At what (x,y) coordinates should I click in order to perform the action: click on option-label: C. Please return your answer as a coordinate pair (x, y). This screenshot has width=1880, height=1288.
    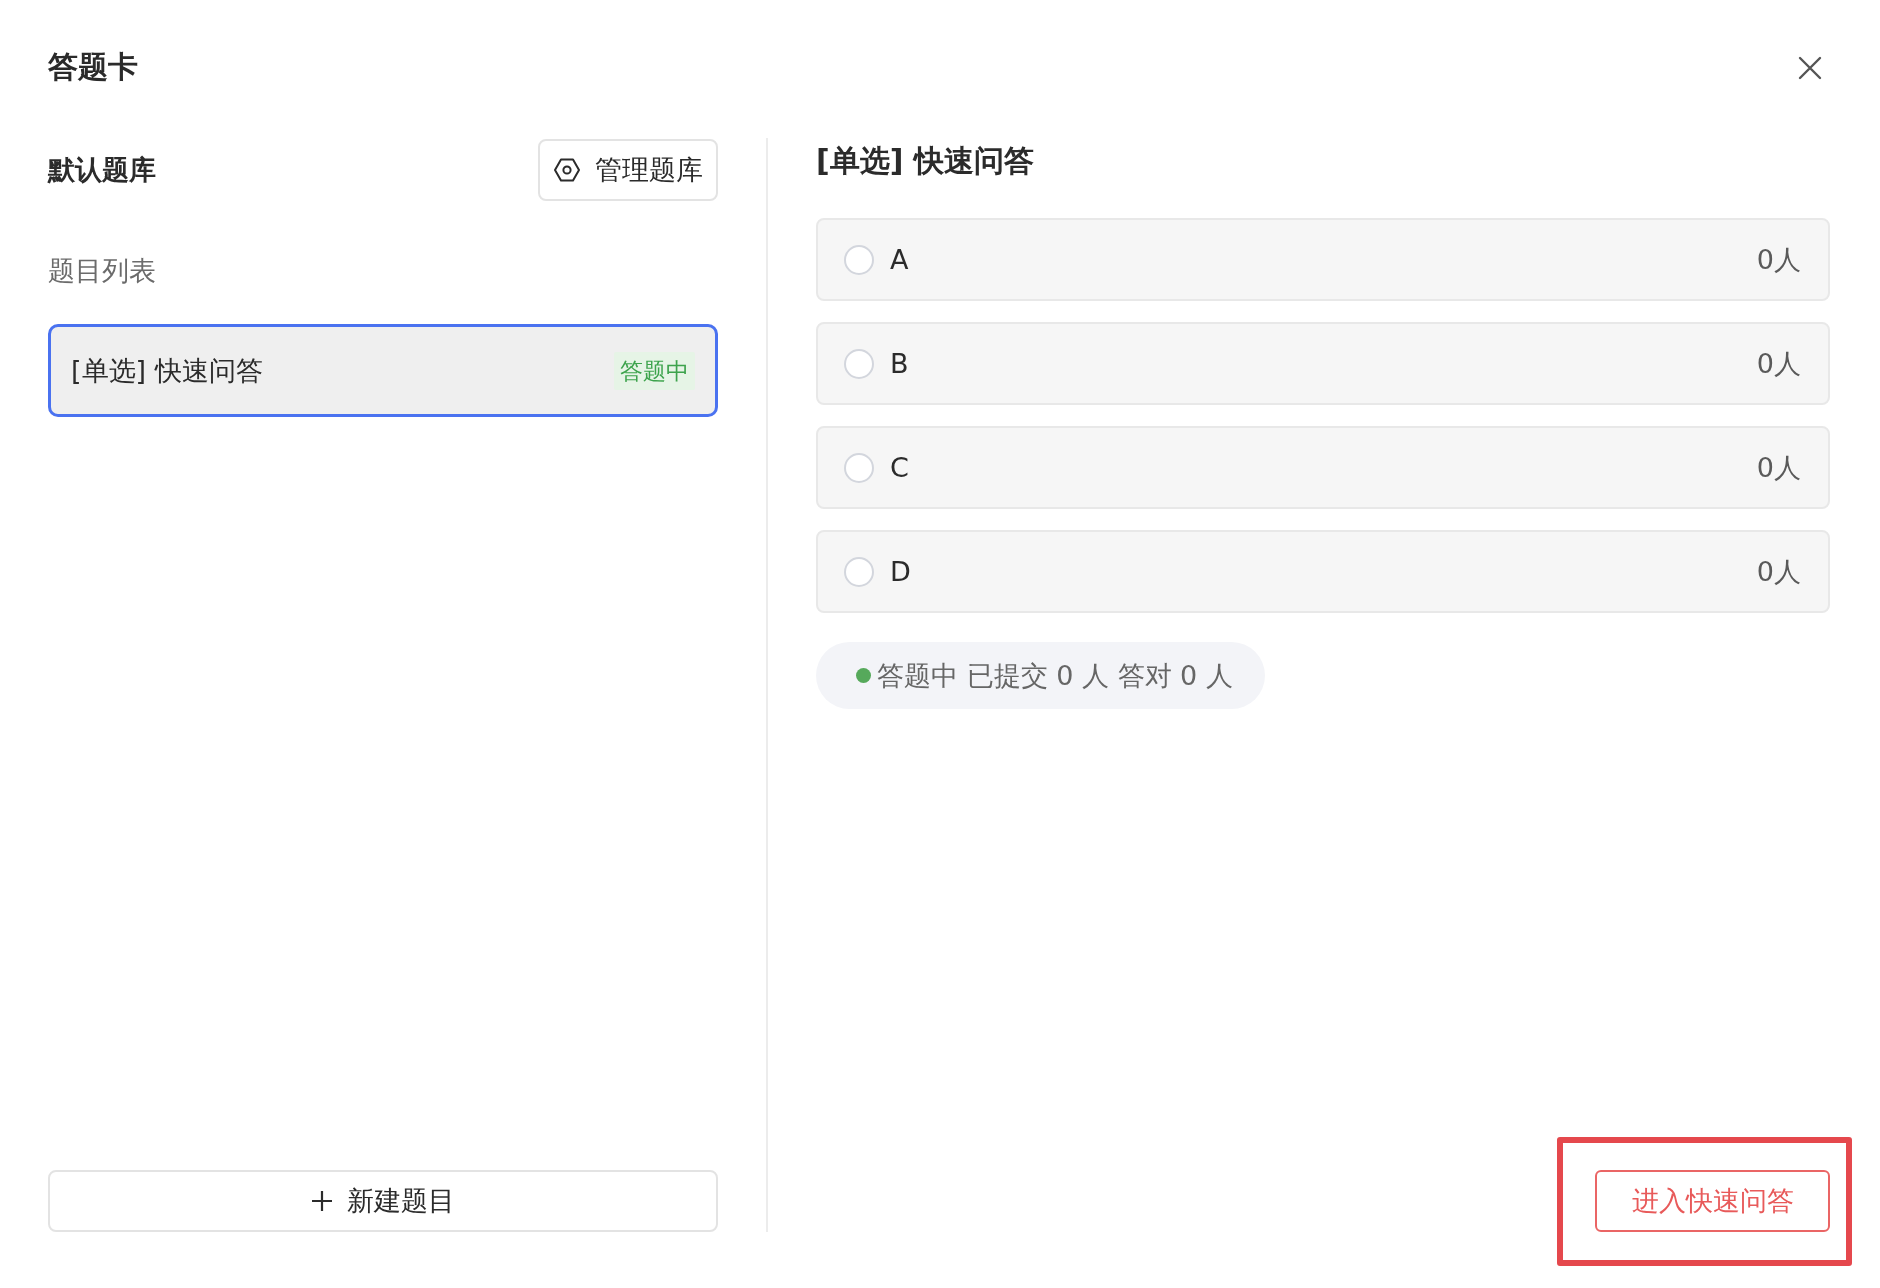
    Looking at the image, I should click on (899, 467).